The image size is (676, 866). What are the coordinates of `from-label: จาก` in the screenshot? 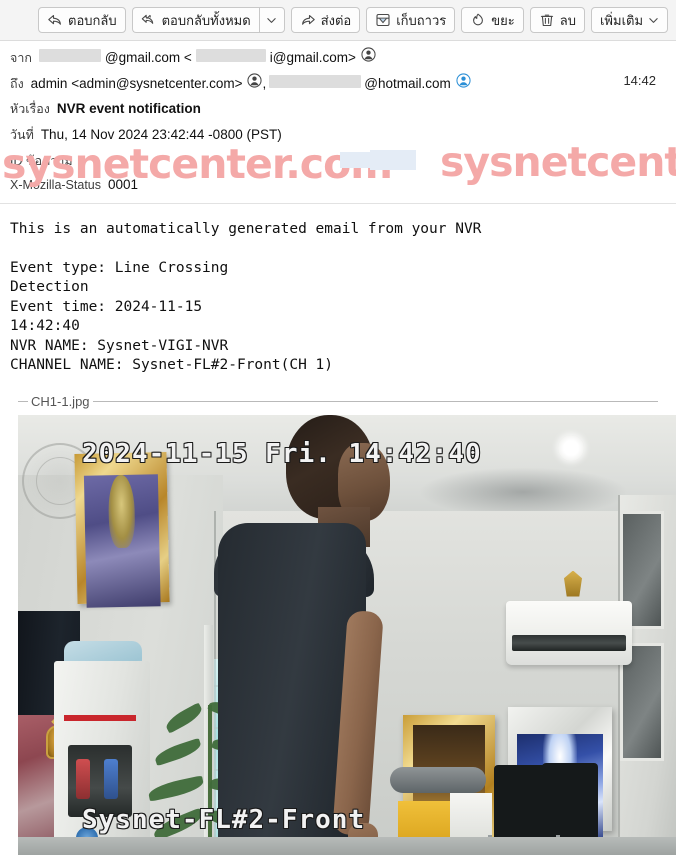 It's located at (21, 58).